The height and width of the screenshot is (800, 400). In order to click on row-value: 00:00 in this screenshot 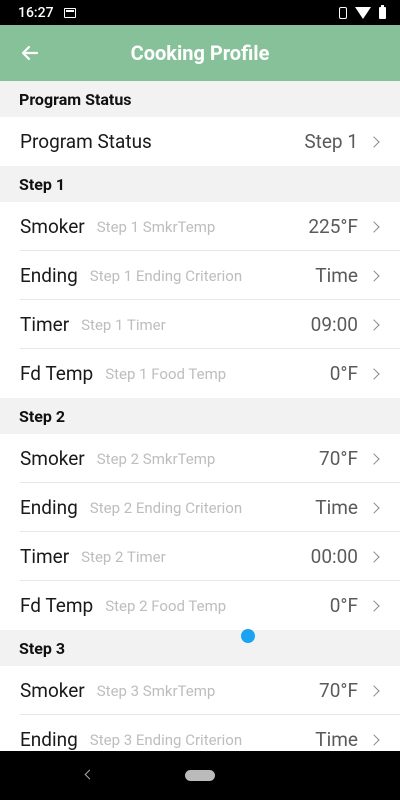, I will do `click(334, 556)`.